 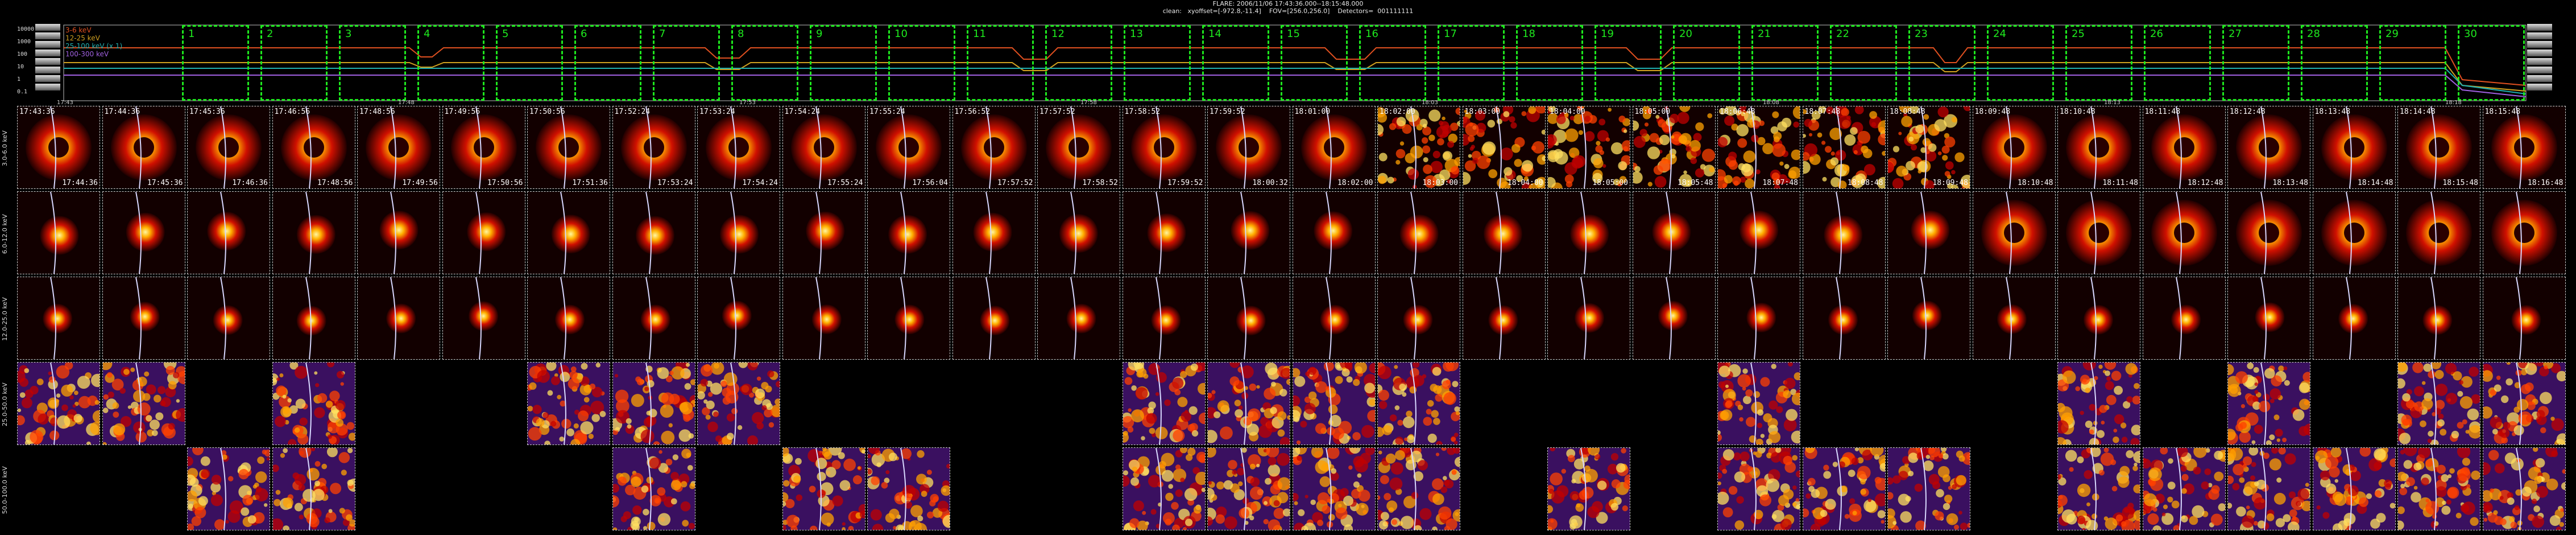 I want to click on right-control-stack, so click(x=2539, y=58).